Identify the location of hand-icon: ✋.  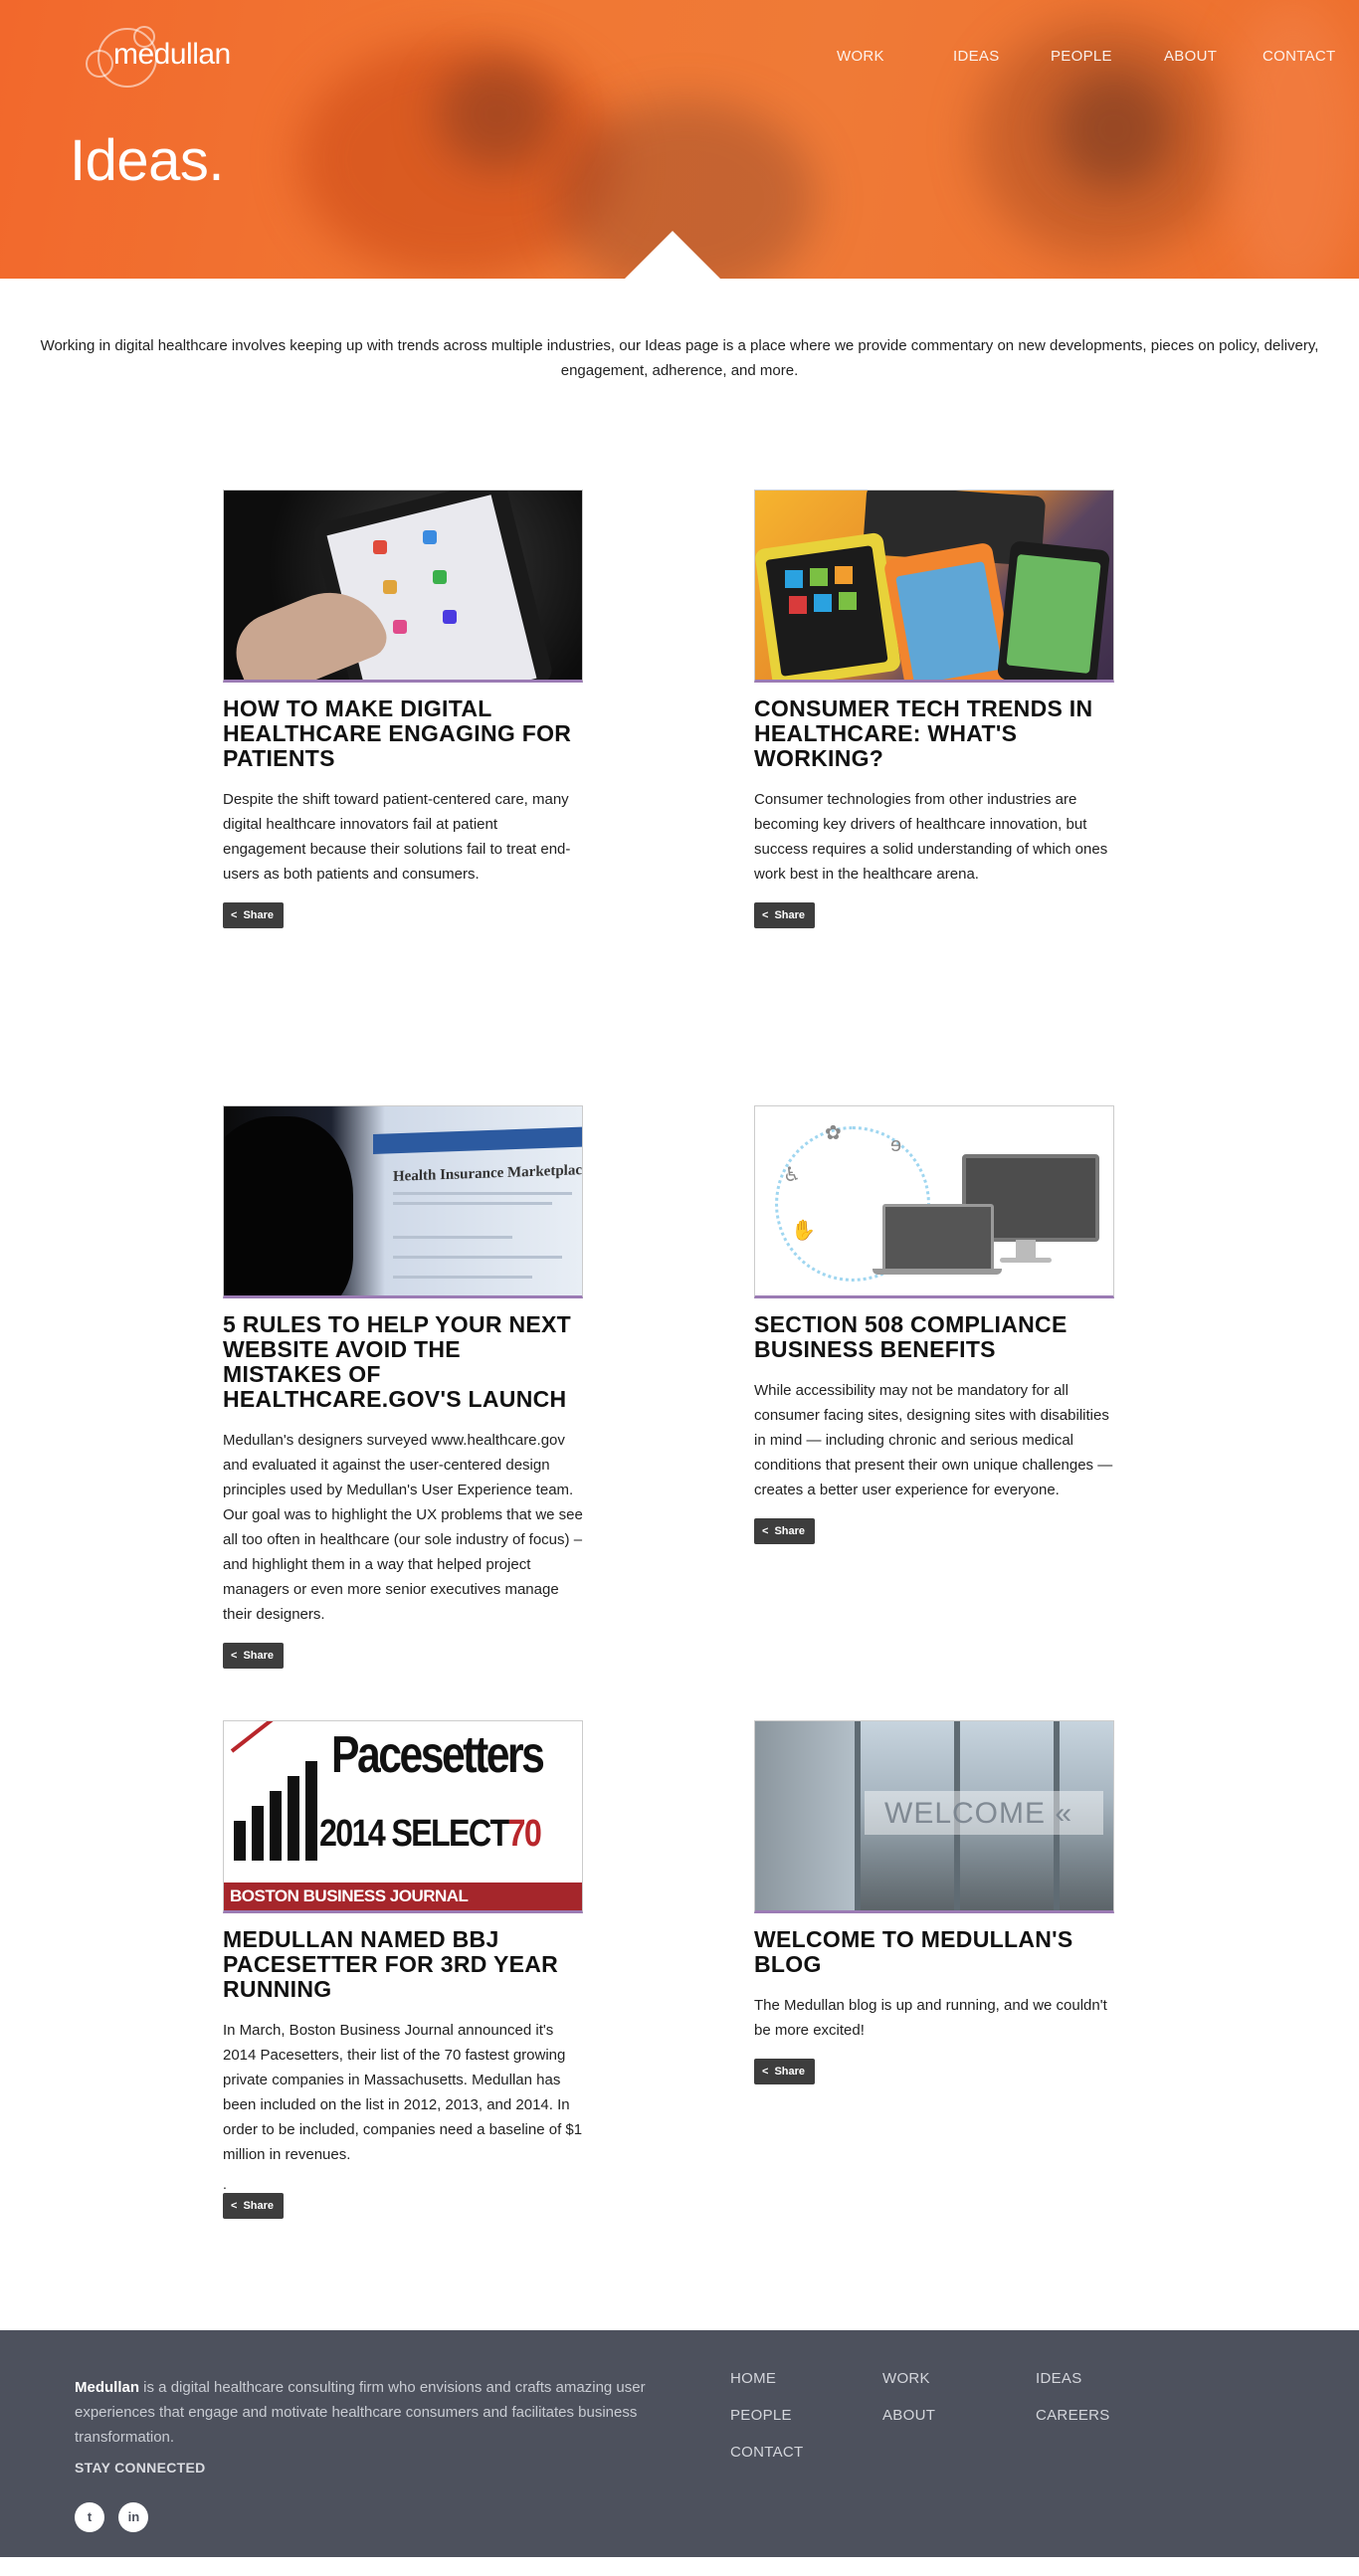
(803, 1231).